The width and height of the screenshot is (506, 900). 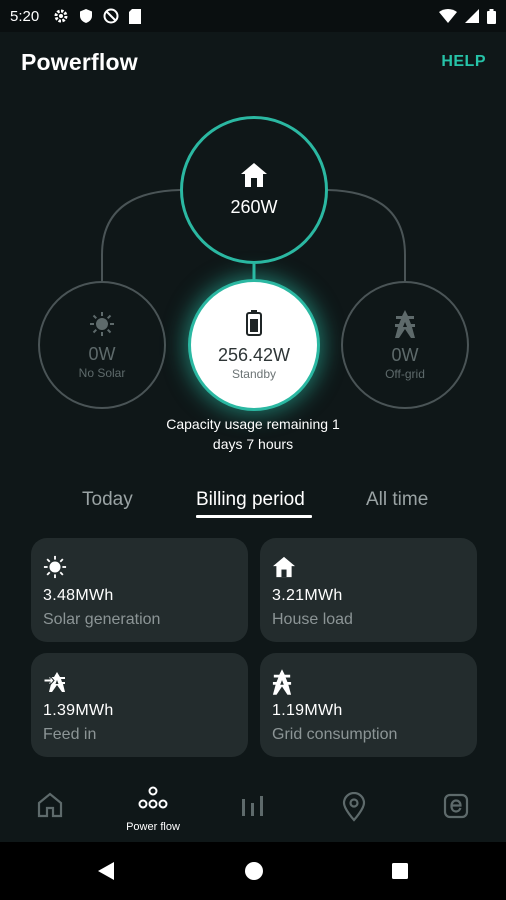 I want to click on battery-status: Standby, so click(x=254, y=373).